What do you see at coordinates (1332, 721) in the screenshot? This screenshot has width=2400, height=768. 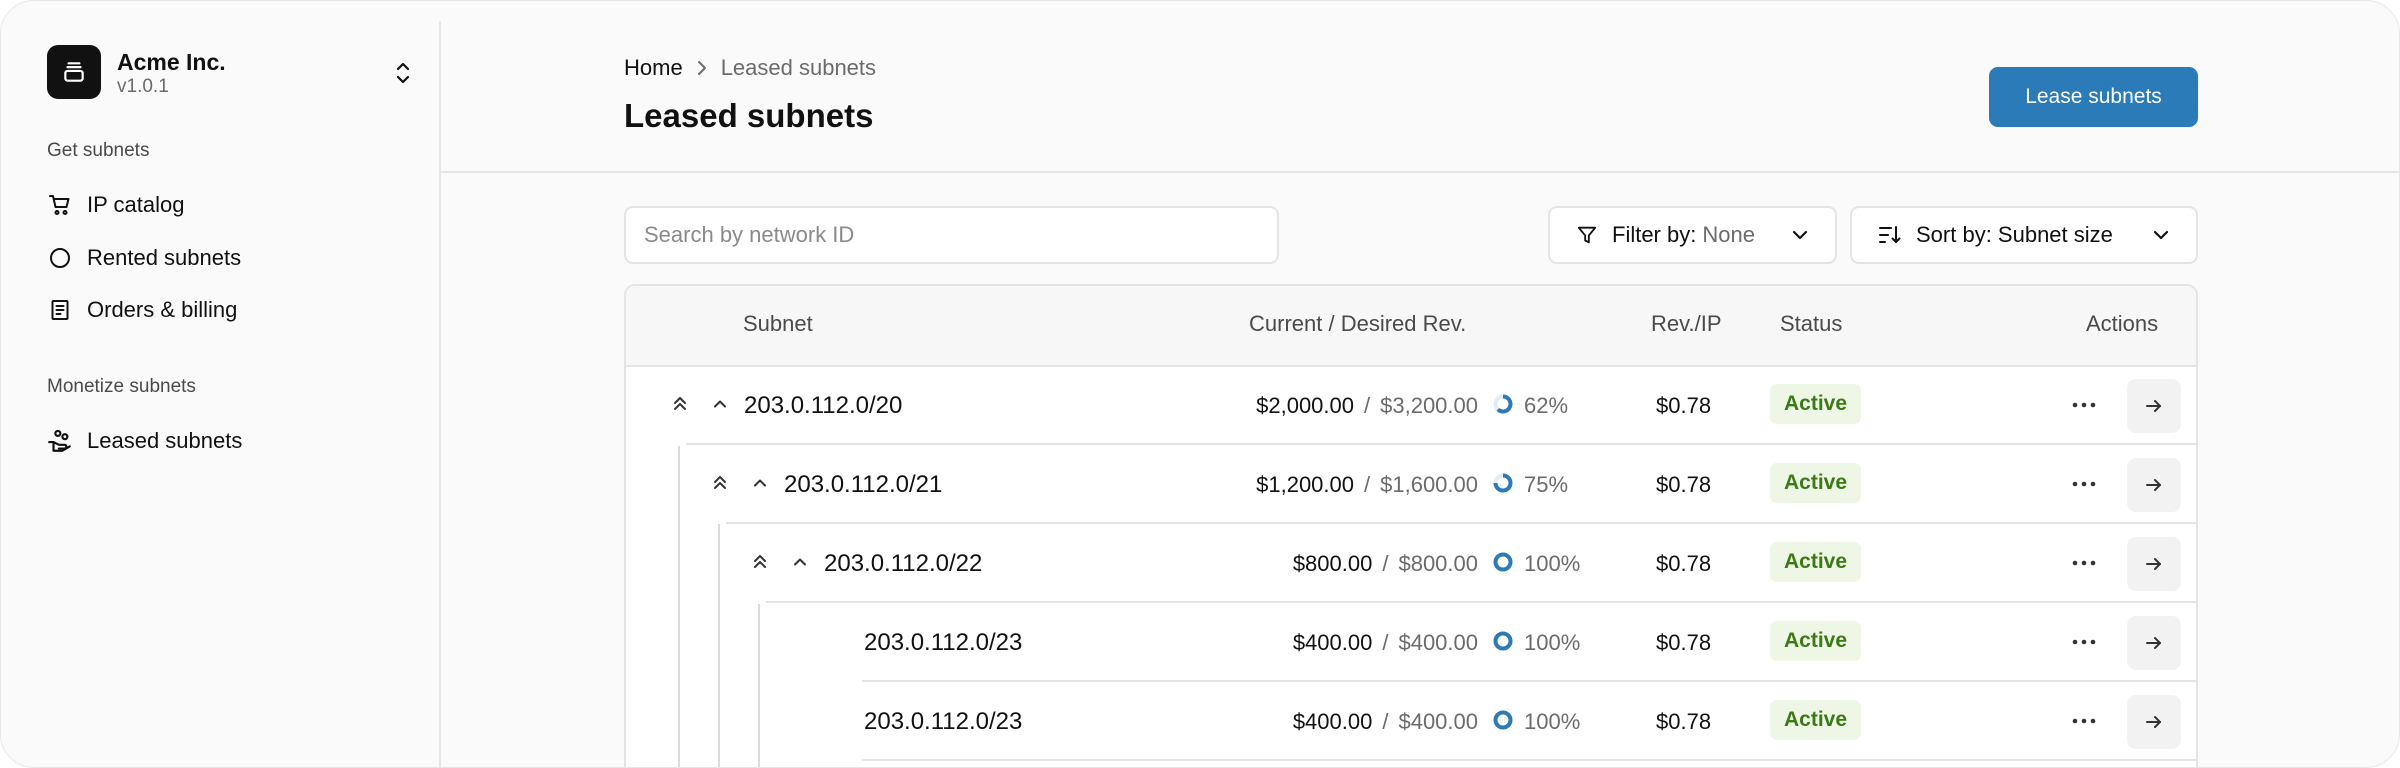 I see `current-revenue: $400.00` at bounding box center [1332, 721].